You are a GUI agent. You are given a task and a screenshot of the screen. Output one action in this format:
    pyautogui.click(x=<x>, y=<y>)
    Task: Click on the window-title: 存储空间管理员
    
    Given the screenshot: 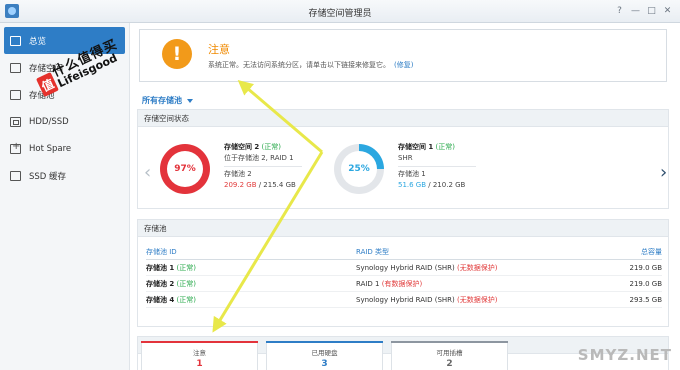 What is the action you would take?
    pyautogui.click(x=340, y=14)
    